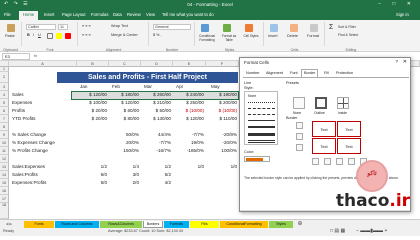 This screenshot has width=420, height=240. I want to click on zoom-slider: − ▬▬▮▬▬ +, so click(371, 231).